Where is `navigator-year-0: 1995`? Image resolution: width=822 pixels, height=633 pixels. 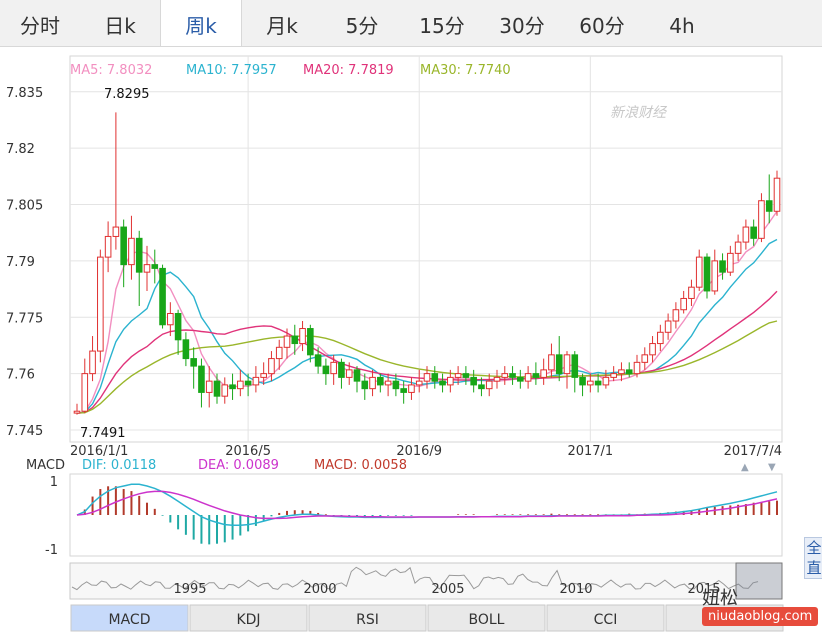 navigator-year-0: 1995 is located at coordinates (189, 589).